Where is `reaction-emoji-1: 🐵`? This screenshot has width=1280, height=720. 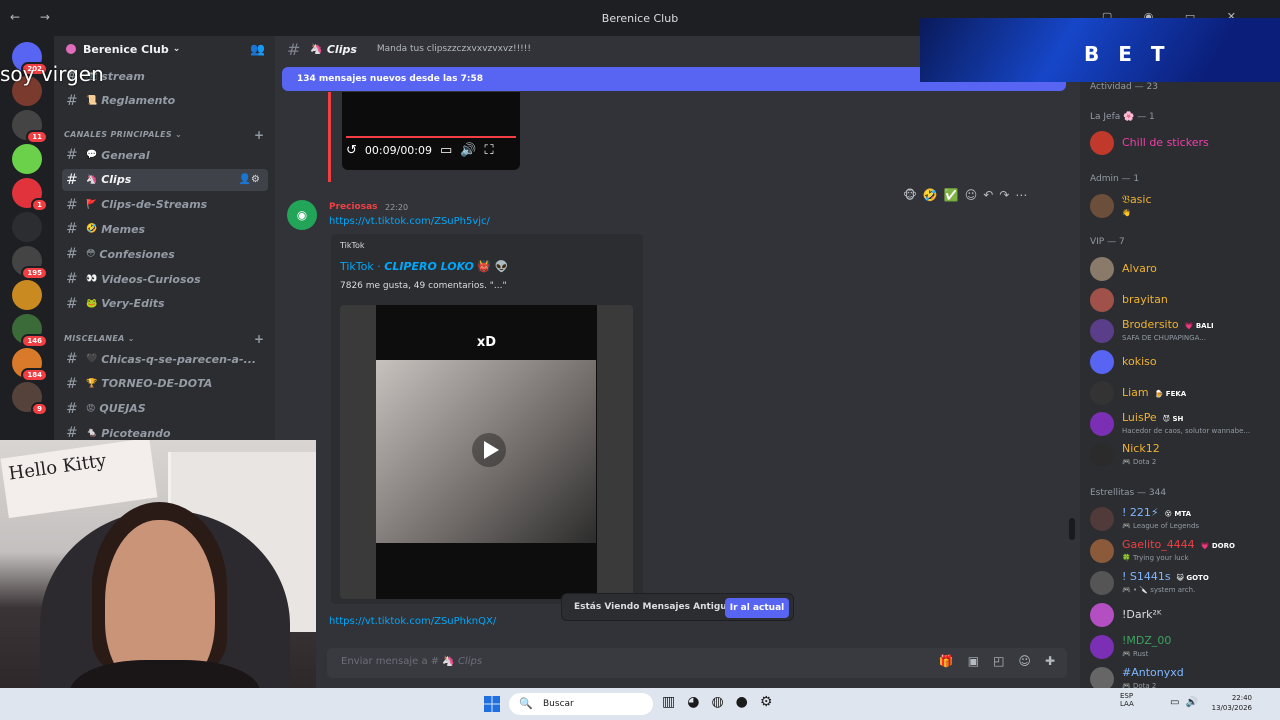 reaction-emoji-1: 🐵 is located at coordinates (910, 195).